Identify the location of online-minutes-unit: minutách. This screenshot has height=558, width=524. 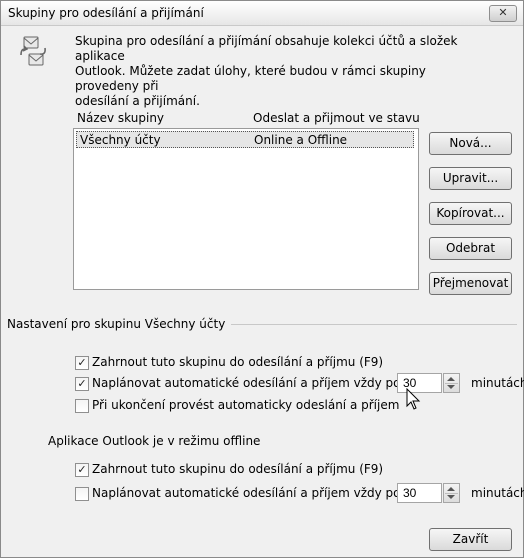
(497, 383).